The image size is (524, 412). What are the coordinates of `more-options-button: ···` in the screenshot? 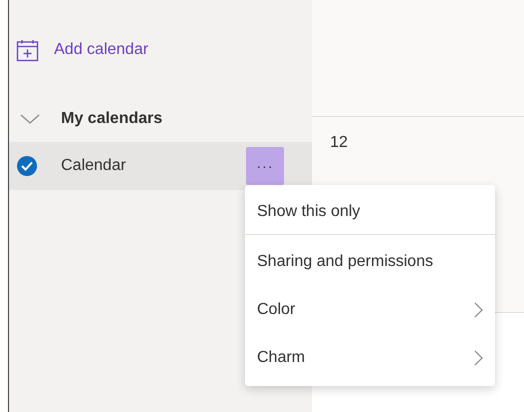 It's located at (265, 166).